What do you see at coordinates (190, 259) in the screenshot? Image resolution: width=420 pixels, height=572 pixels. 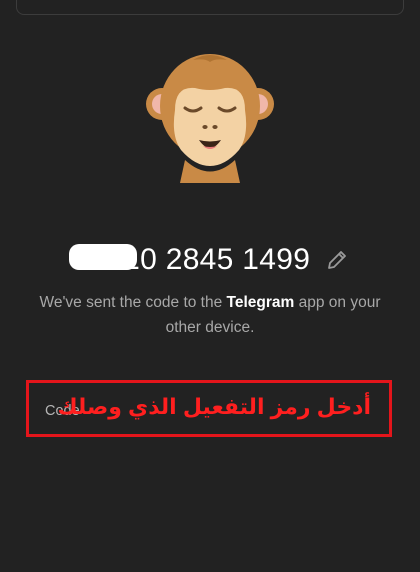 I see `phone-number: +2010 2845 1499` at bounding box center [190, 259].